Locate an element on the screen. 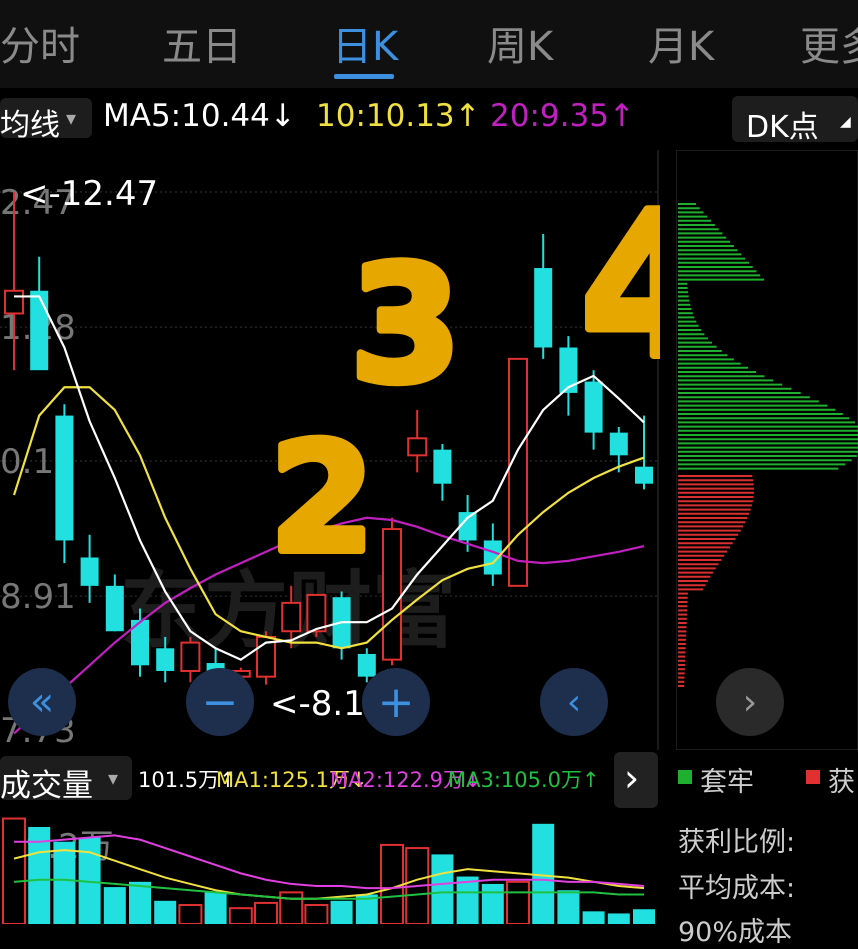  ma20-value: 20:9.35↑ is located at coordinates (562, 116).